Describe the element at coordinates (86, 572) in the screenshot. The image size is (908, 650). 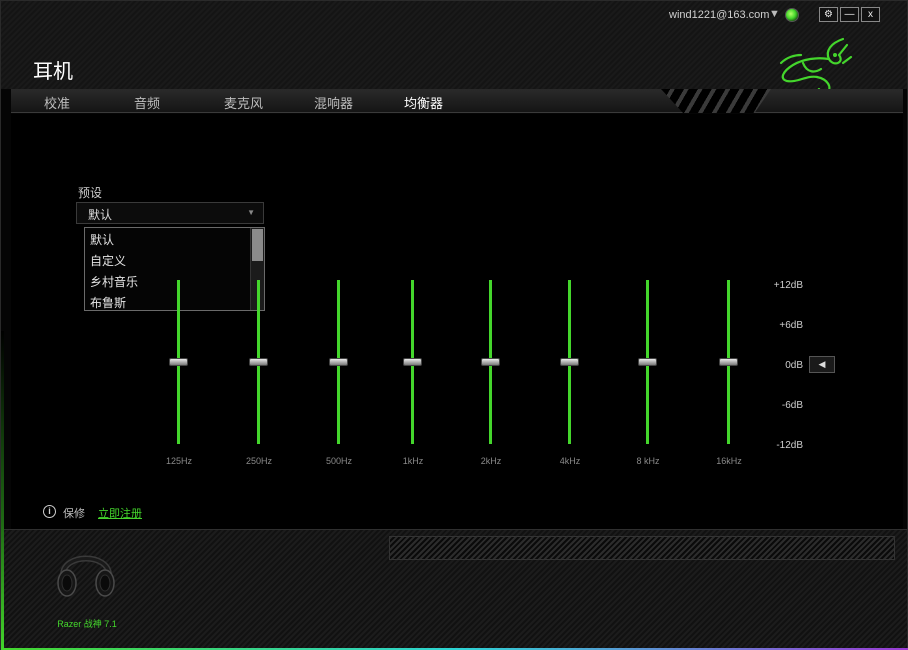
I see `headset-icon` at that location.